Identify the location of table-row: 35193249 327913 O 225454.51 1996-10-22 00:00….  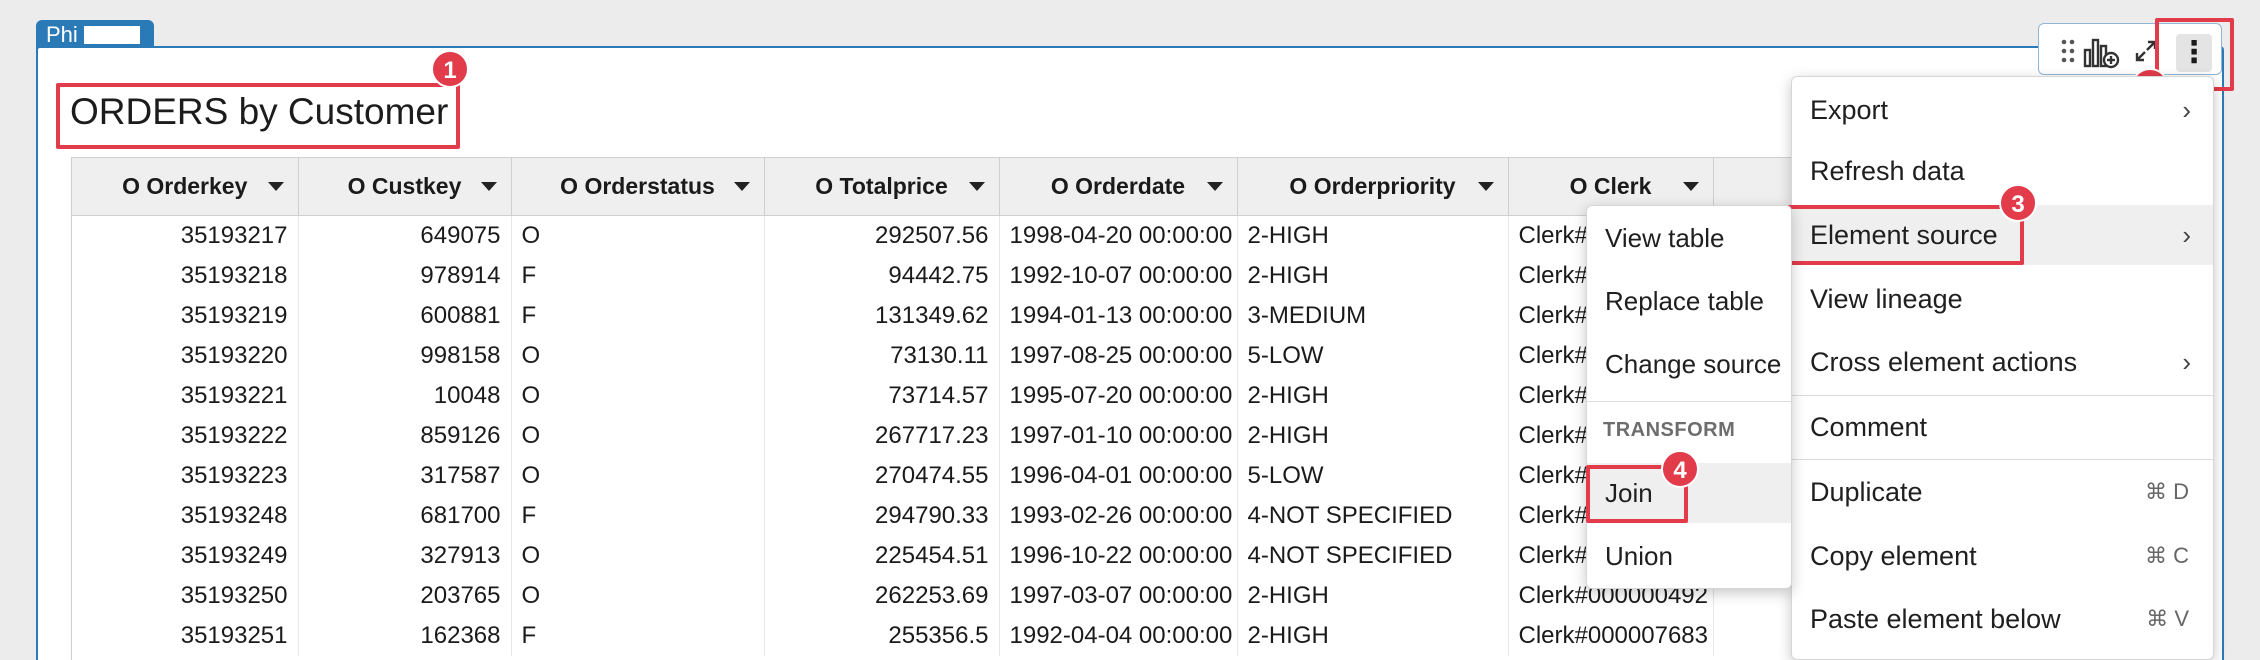
(931, 555).